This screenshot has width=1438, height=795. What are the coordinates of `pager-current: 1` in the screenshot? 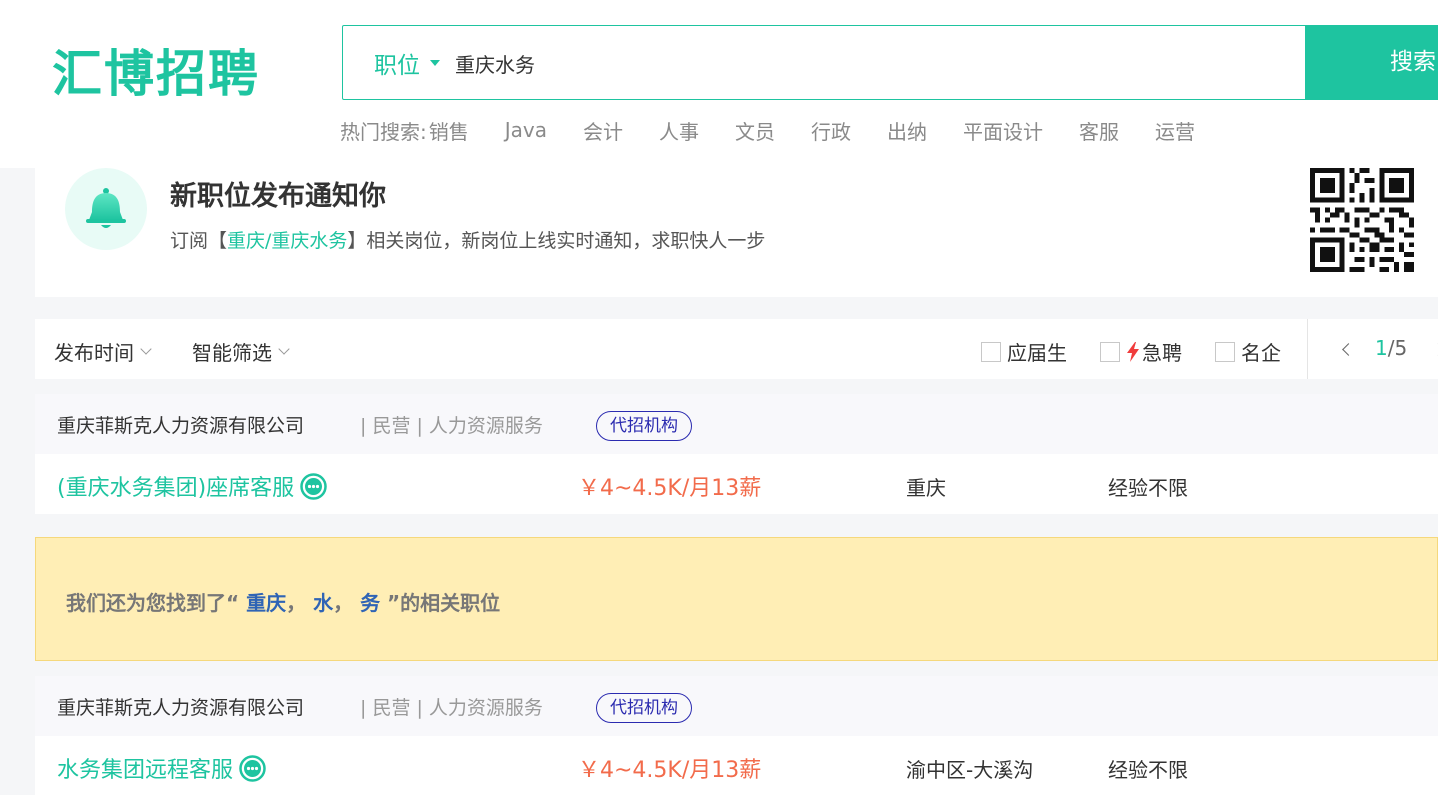 It's located at (1381, 348).